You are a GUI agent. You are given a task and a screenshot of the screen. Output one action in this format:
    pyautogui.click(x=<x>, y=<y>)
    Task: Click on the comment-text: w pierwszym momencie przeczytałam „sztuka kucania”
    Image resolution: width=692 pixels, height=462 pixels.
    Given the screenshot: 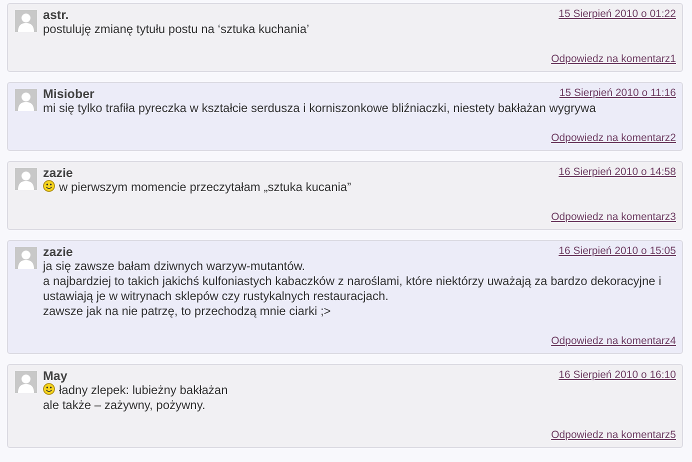 What is the action you would take?
    pyautogui.click(x=359, y=187)
    